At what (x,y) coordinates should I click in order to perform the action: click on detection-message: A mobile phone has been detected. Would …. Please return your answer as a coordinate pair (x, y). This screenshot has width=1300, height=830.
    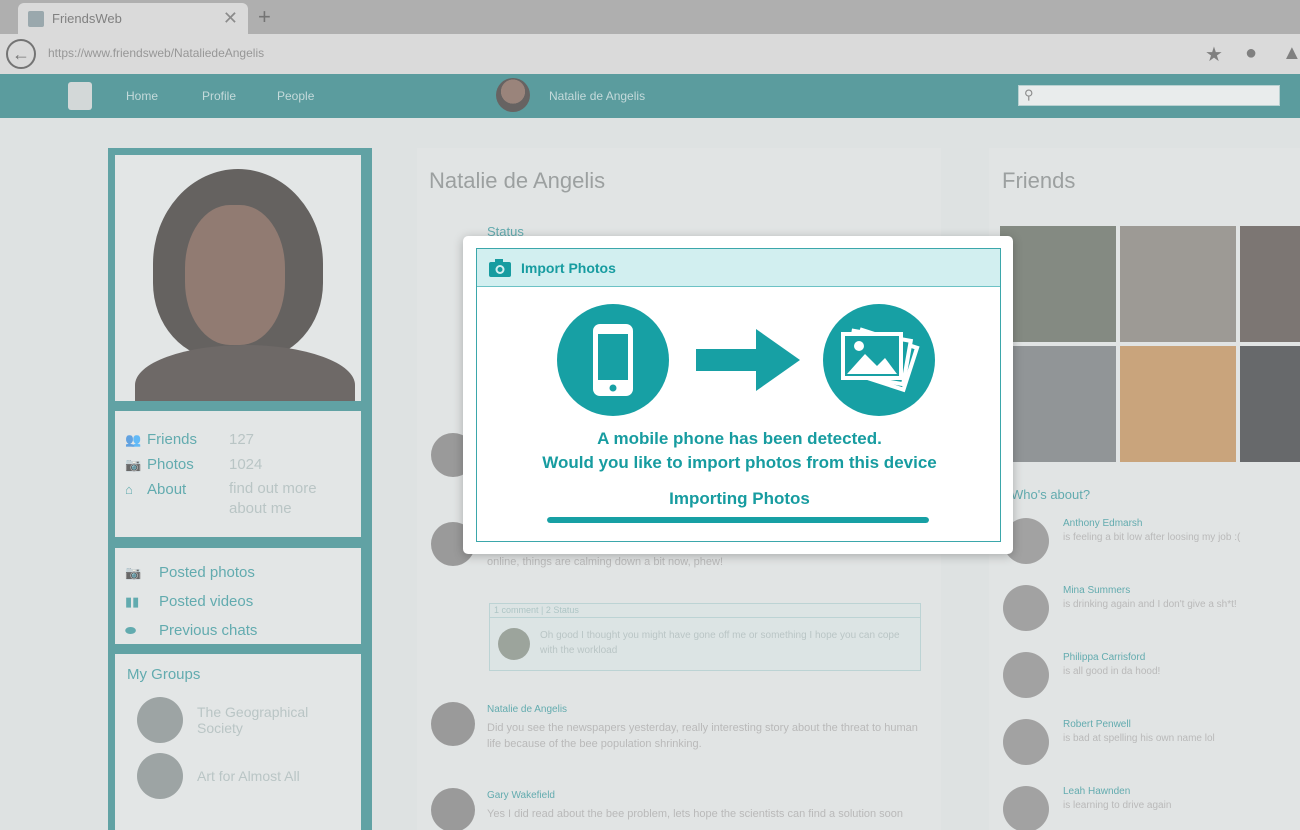
    Looking at the image, I should click on (739, 450).